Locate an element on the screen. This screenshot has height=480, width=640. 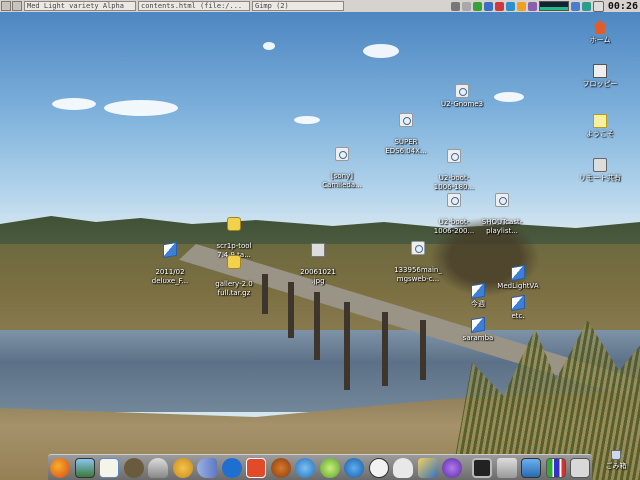
desktop-icon-label: 今週 is located at coordinates (478, 304).